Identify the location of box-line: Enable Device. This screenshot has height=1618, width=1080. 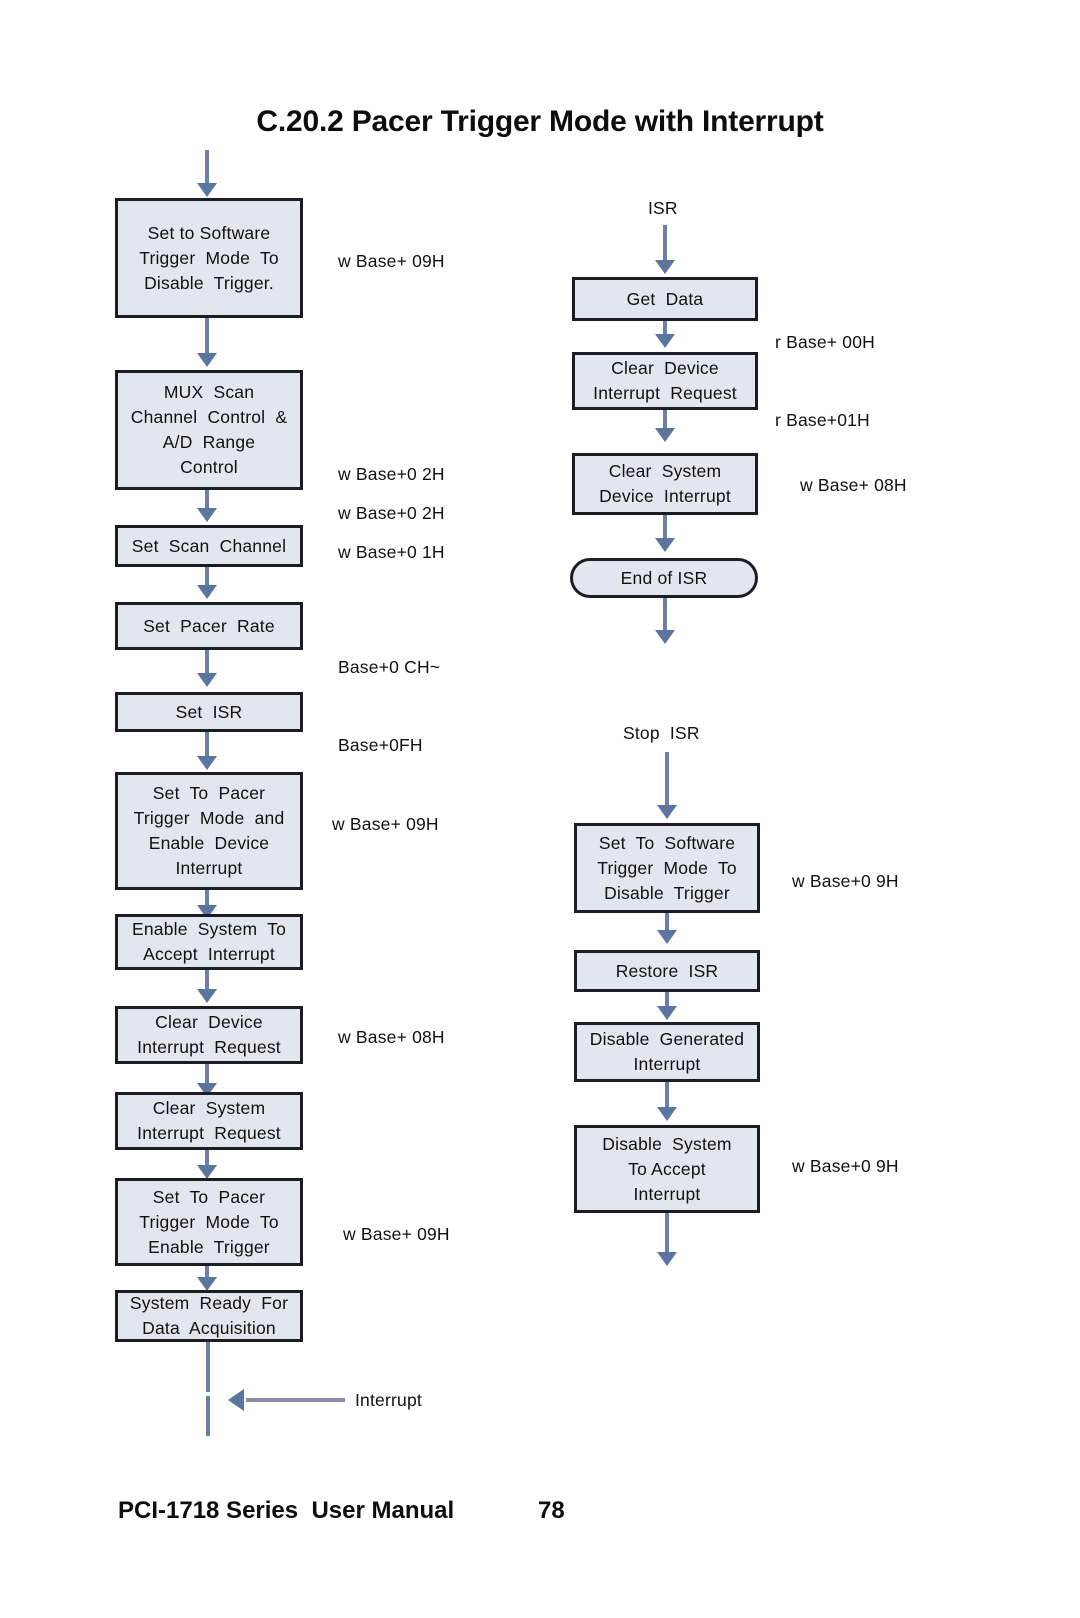
(209, 843).